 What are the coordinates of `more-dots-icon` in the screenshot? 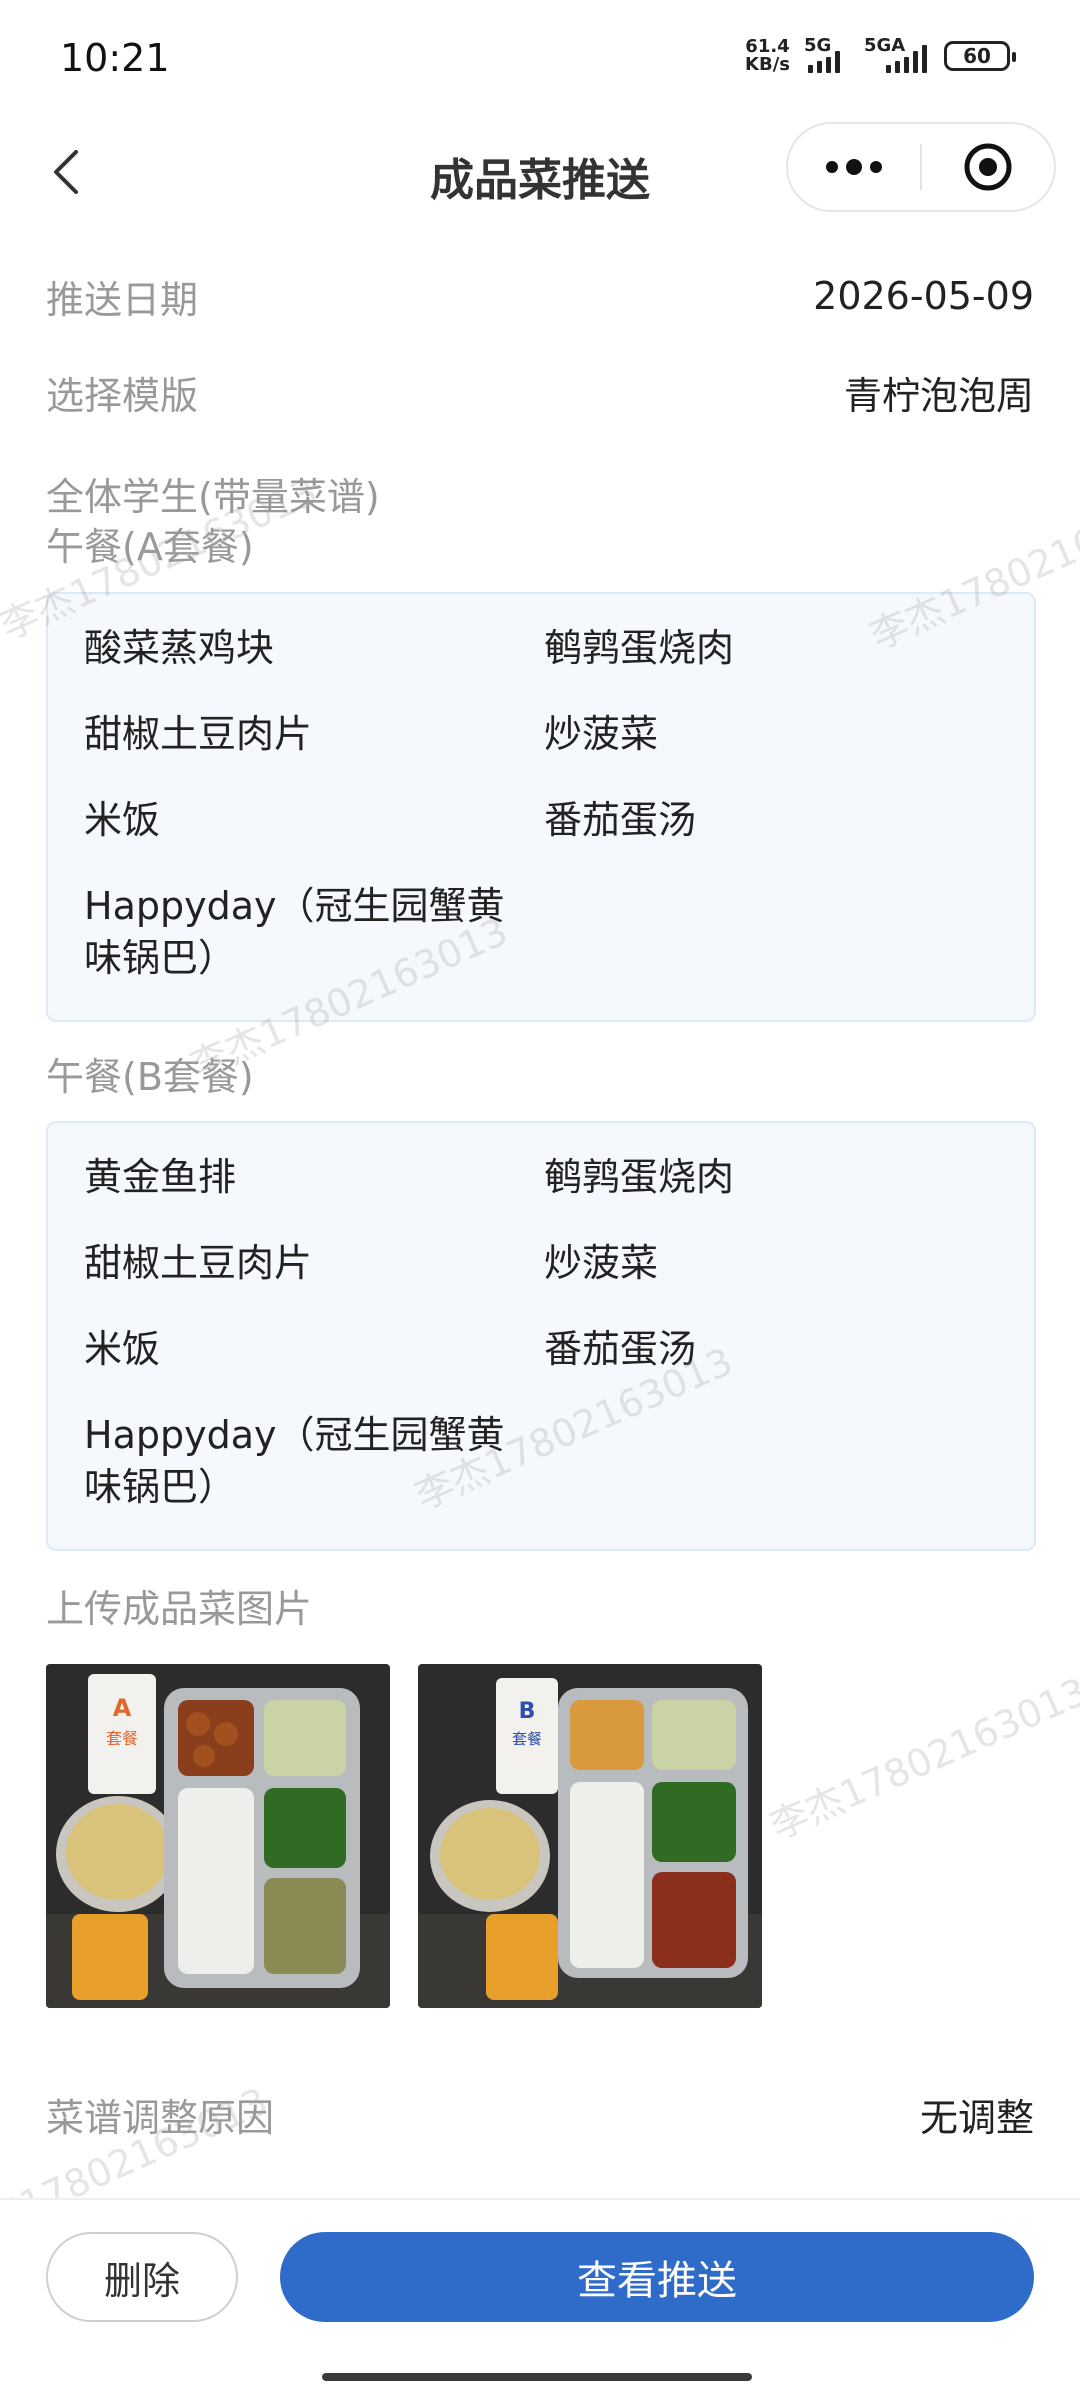 It's located at (854, 167).